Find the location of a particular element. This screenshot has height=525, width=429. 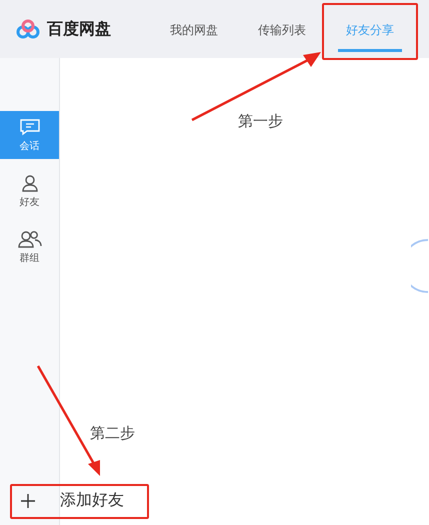

step-label: 第二步 is located at coordinates (112, 433).